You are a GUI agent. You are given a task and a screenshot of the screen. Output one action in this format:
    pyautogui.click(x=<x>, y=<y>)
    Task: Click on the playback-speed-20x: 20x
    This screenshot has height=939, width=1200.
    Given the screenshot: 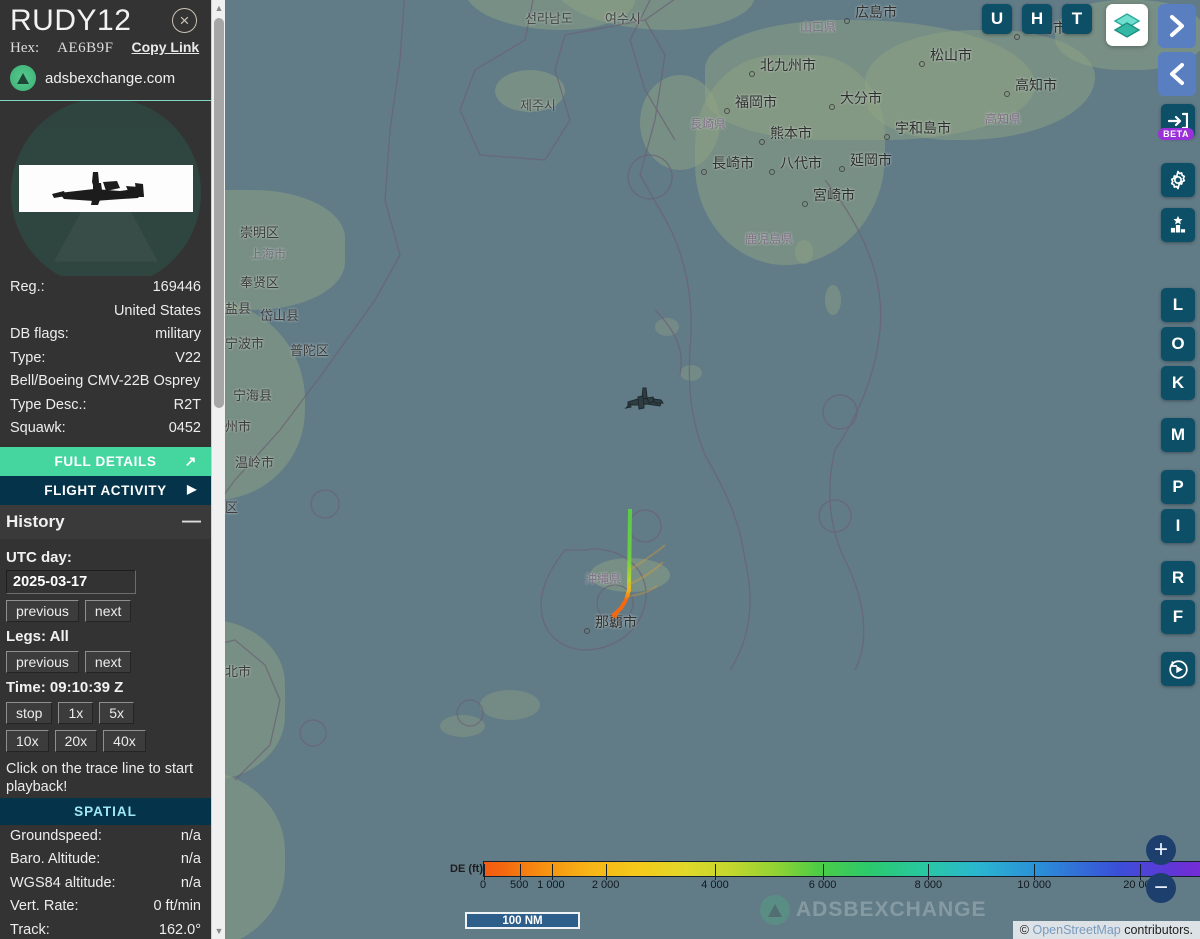 What is the action you would take?
    pyautogui.click(x=76, y=740)
    